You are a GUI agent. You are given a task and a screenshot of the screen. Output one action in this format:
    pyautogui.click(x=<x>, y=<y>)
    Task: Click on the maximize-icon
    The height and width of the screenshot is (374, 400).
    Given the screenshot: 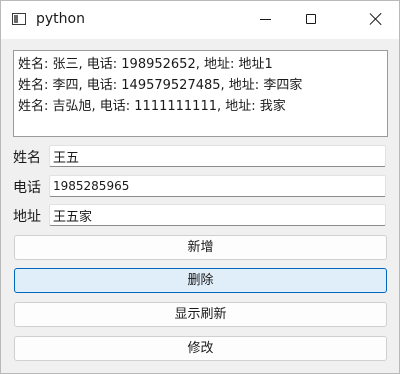 What is the action you would take?
    pyautogui.click(x=311, y=19)
    